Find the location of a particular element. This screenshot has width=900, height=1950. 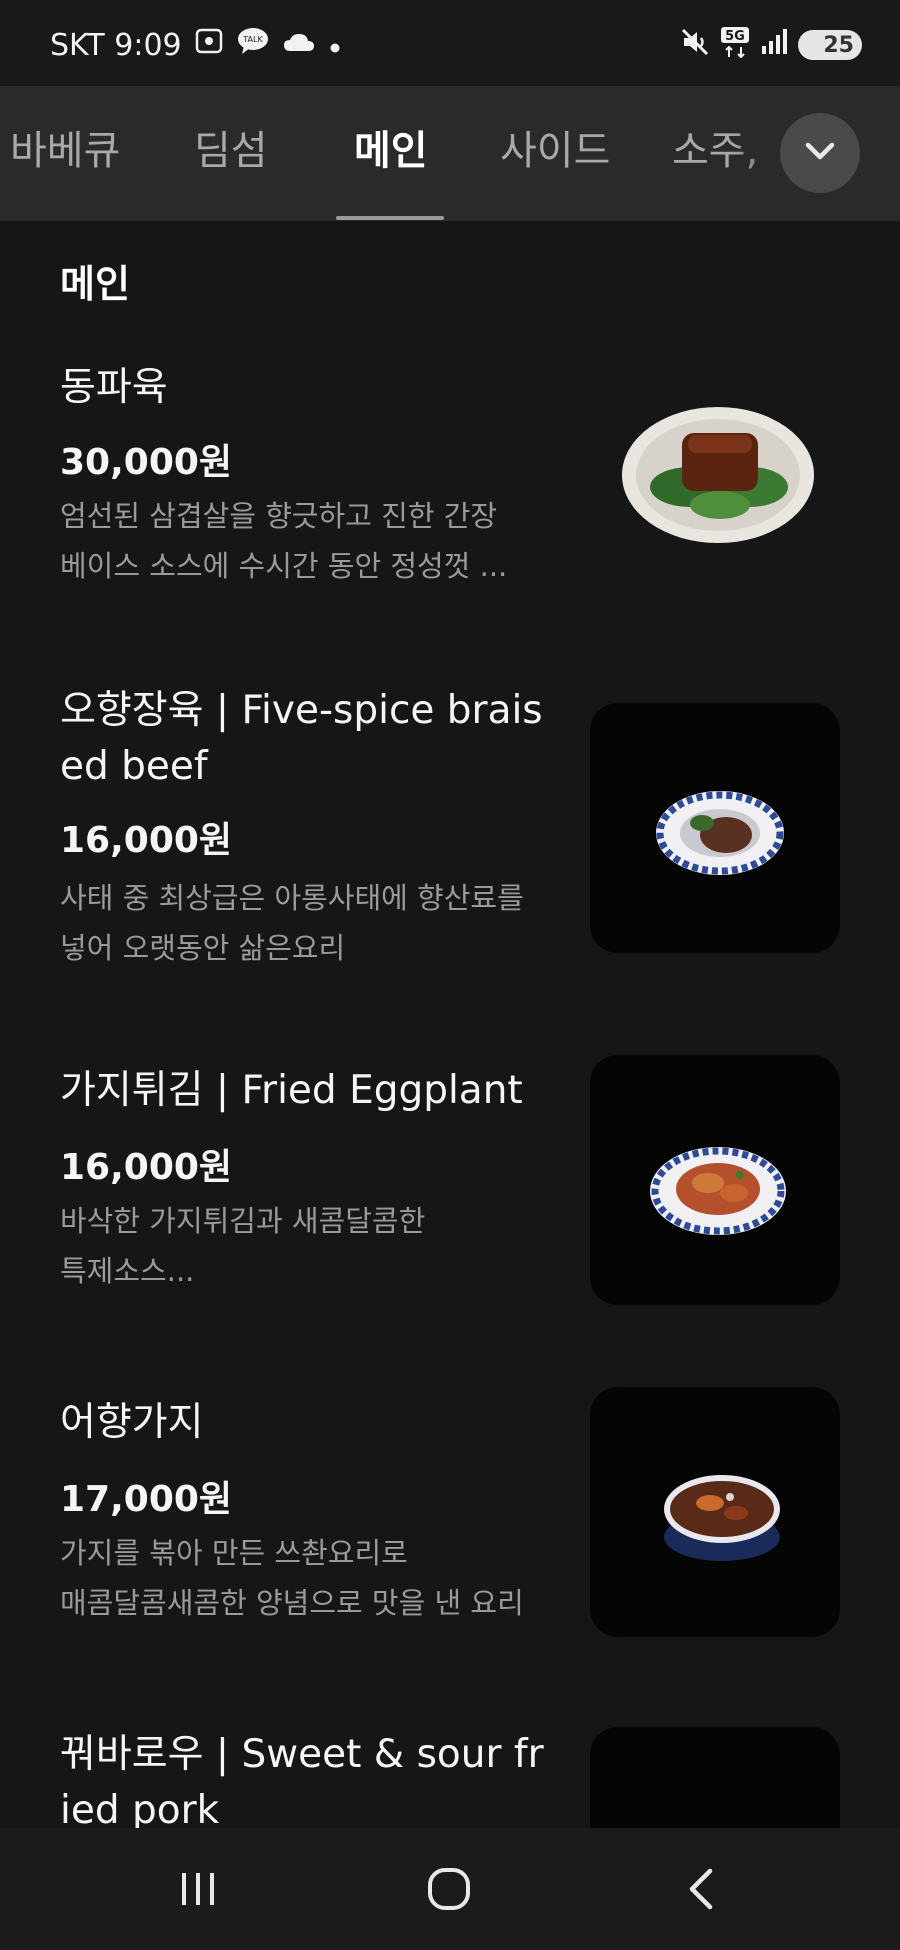

back-icon is located at coordinates (702, 1891).